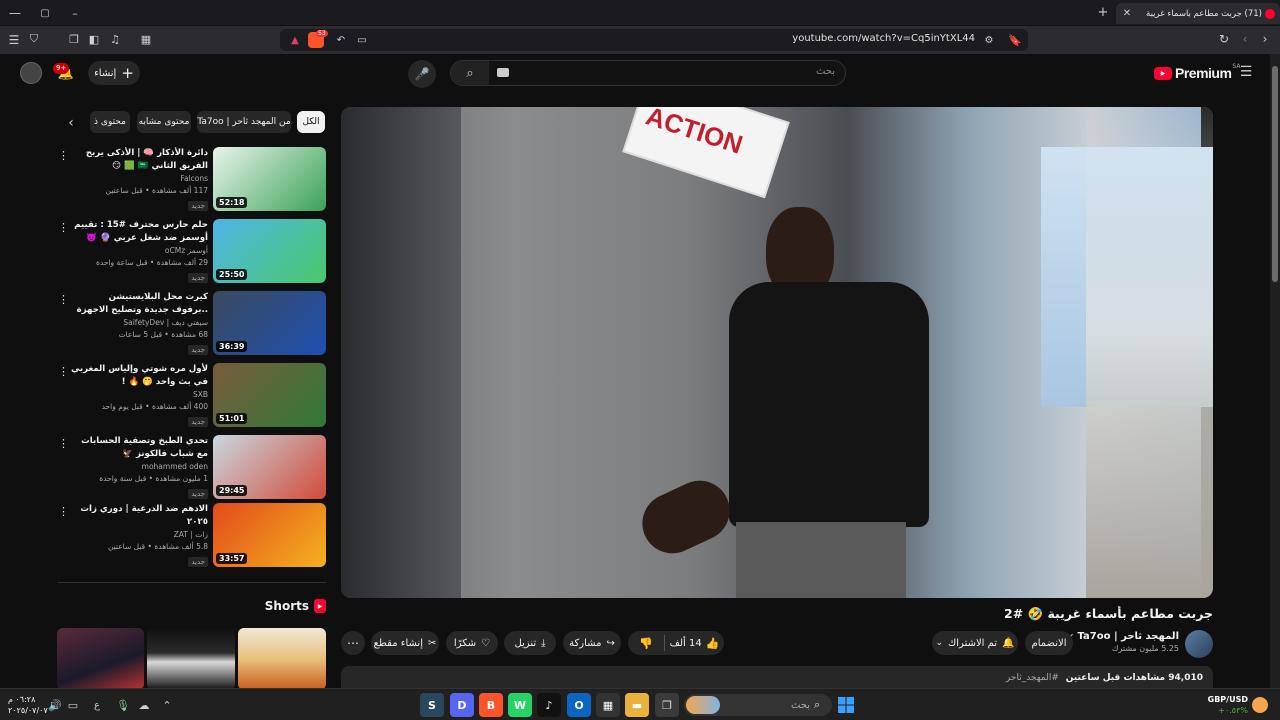 Image resolution: width=1280 pixels, height=720 pixels. I want to click on minimize-window-icon: —, so click(15, 13).